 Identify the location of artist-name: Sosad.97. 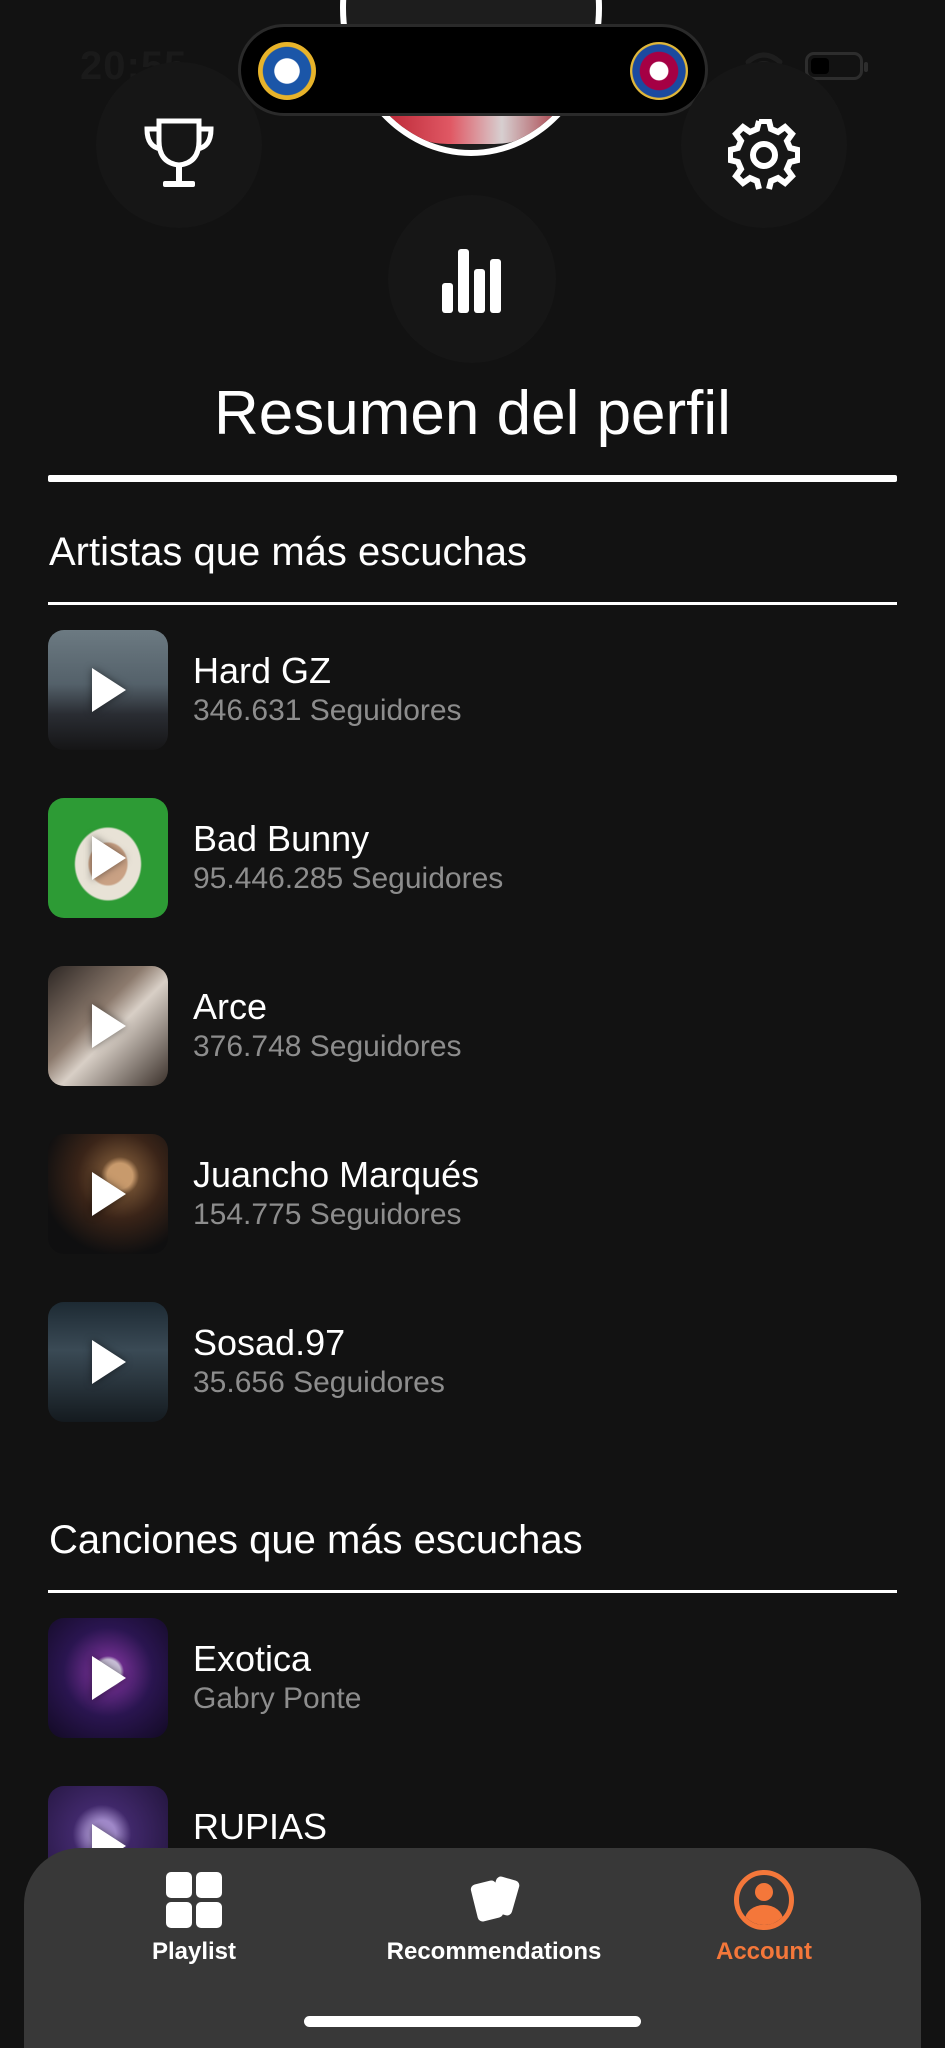
(269, 1342).